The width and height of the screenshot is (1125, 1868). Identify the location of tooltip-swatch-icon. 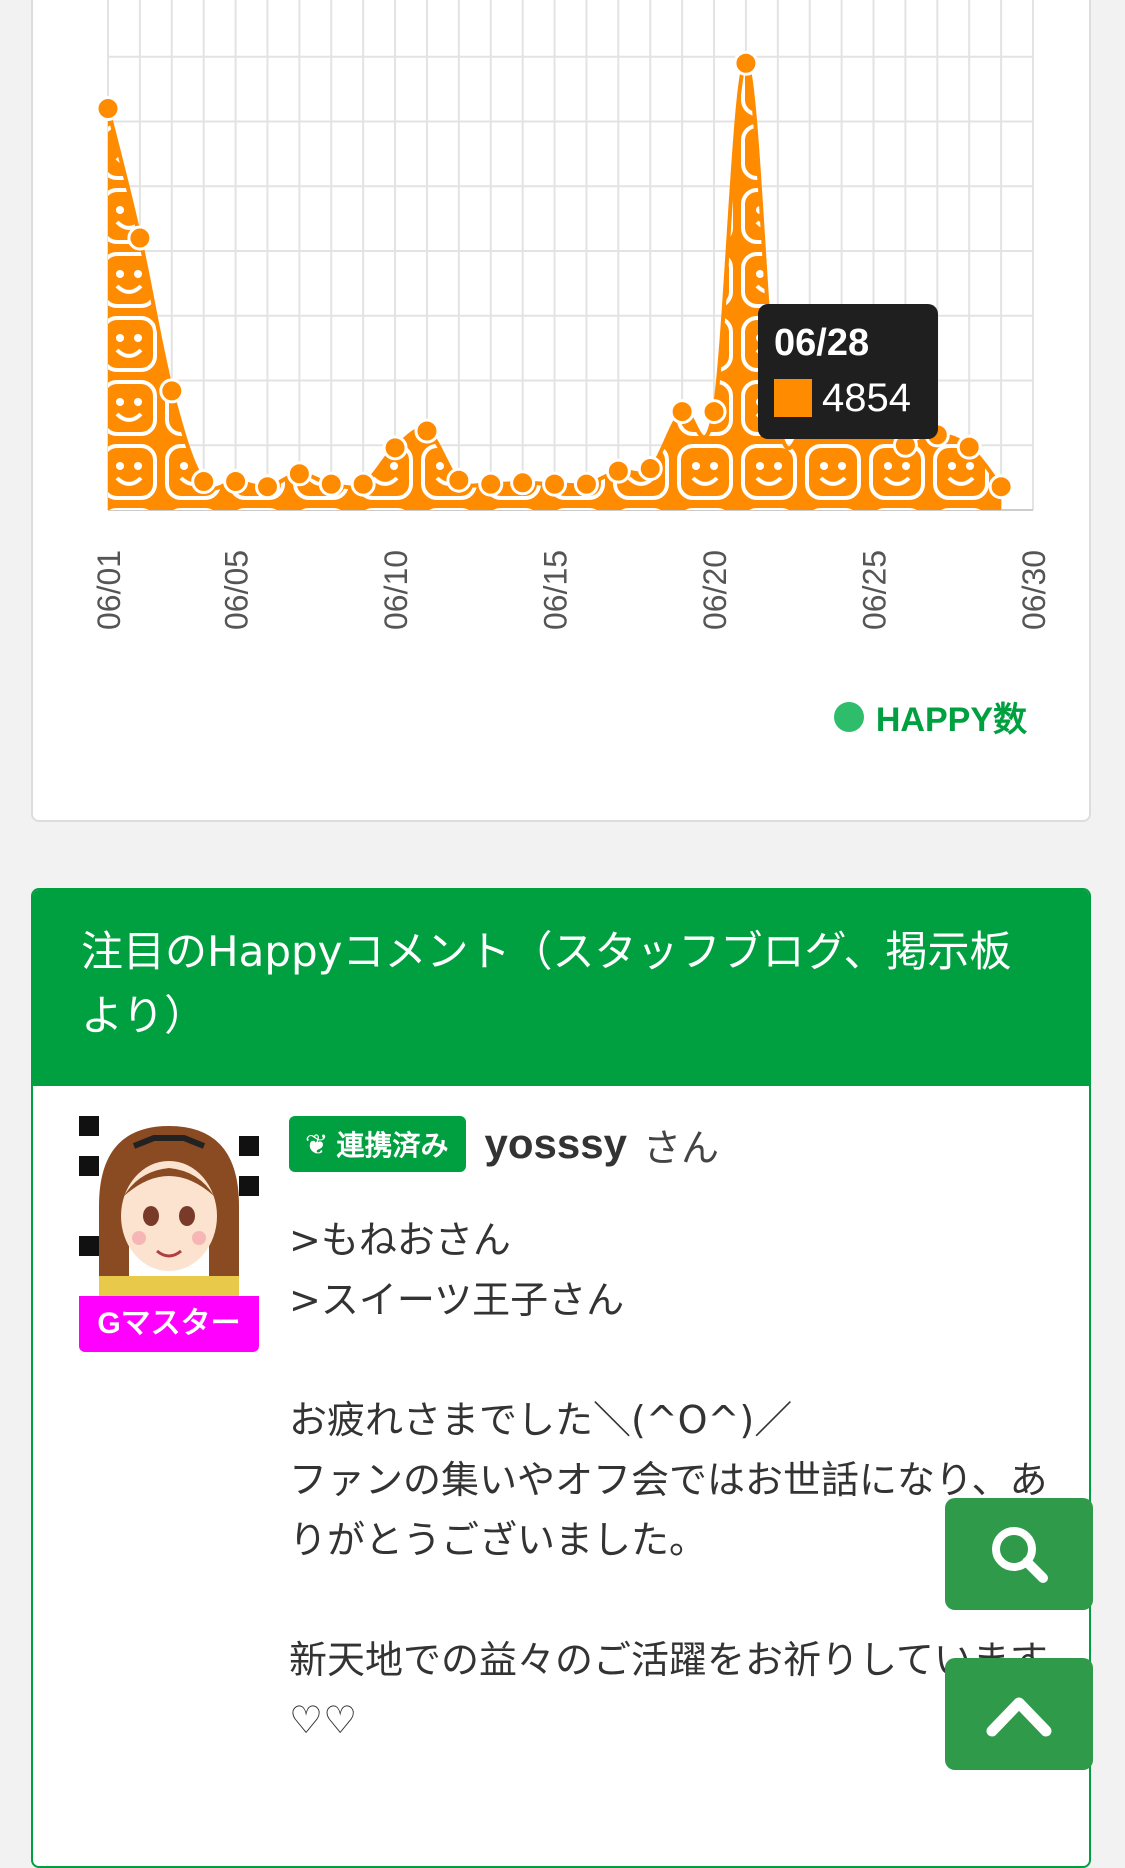
(793, 398).